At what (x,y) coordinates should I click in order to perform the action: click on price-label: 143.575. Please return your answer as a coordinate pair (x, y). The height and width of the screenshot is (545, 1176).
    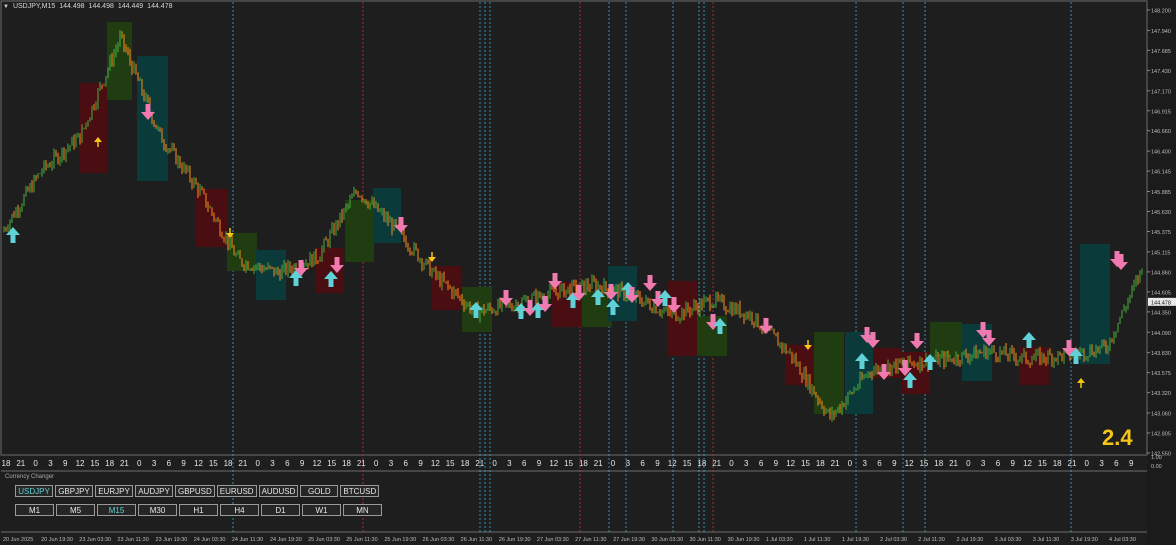
    Looking at the image, I should click on (1161, 374).